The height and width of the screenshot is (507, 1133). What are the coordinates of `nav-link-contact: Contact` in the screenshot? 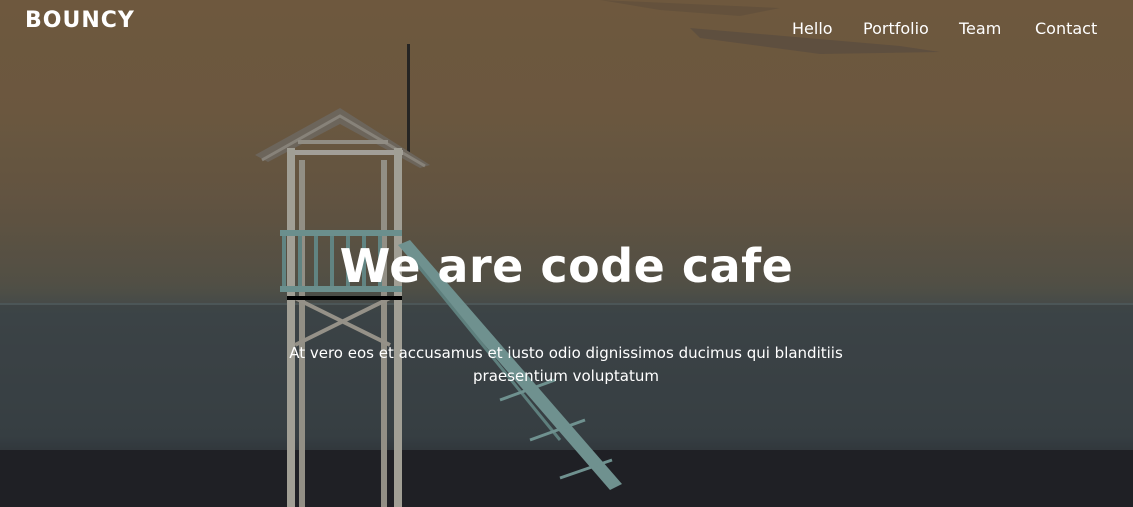 It's located at (1066, 28).